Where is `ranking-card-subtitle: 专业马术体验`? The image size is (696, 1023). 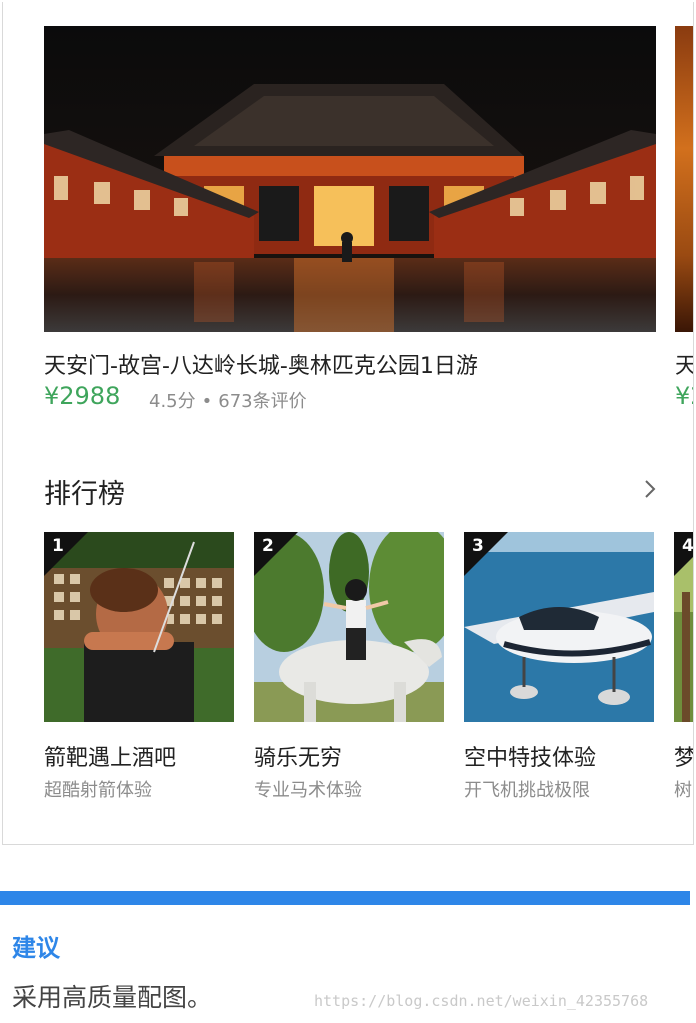
ranking-card-subtitle: 专业马术体验 is located at coordinates (308, 790).